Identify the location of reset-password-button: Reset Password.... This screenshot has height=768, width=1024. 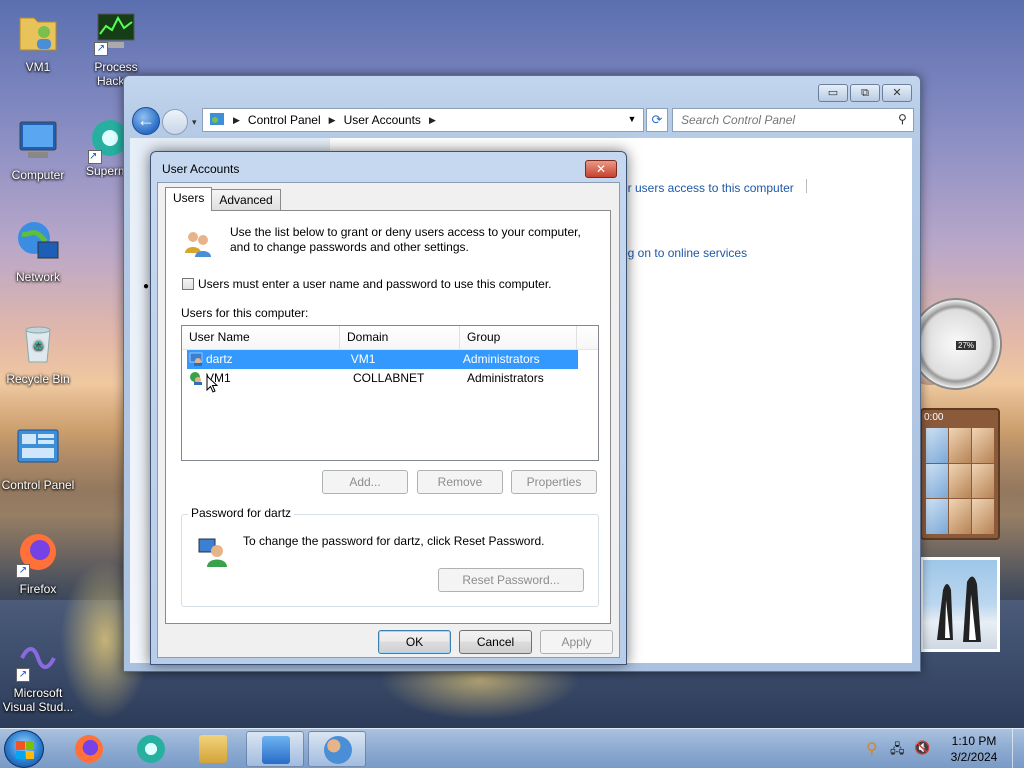
(511, 580).